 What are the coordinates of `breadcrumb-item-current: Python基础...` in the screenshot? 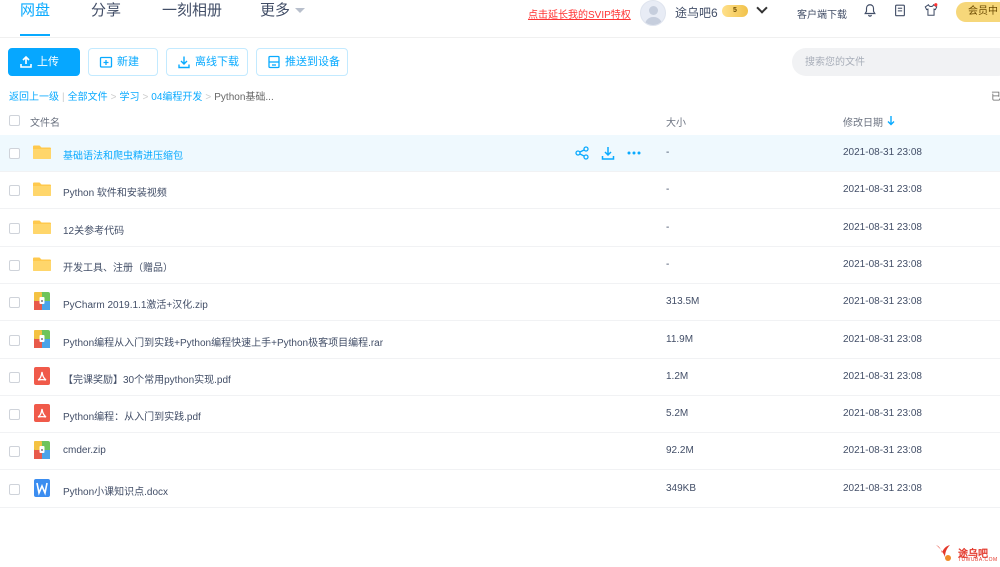 It's located at (244, 97).